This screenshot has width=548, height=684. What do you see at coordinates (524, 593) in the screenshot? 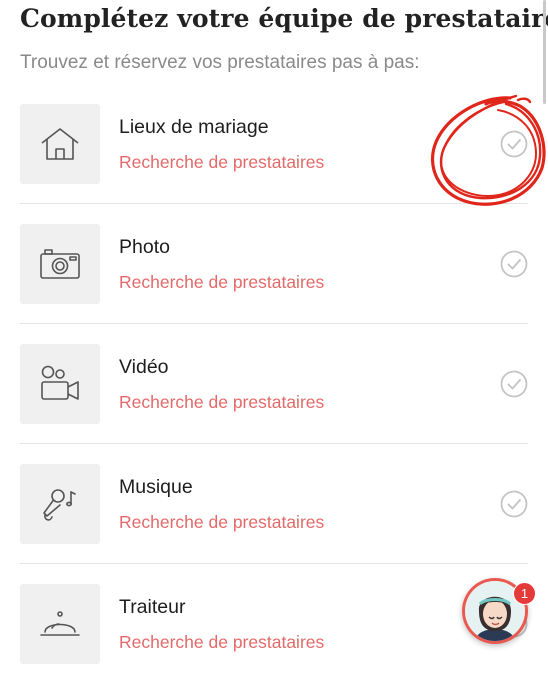
I see `notification-badge: 1` at bounding box center [524, 593].